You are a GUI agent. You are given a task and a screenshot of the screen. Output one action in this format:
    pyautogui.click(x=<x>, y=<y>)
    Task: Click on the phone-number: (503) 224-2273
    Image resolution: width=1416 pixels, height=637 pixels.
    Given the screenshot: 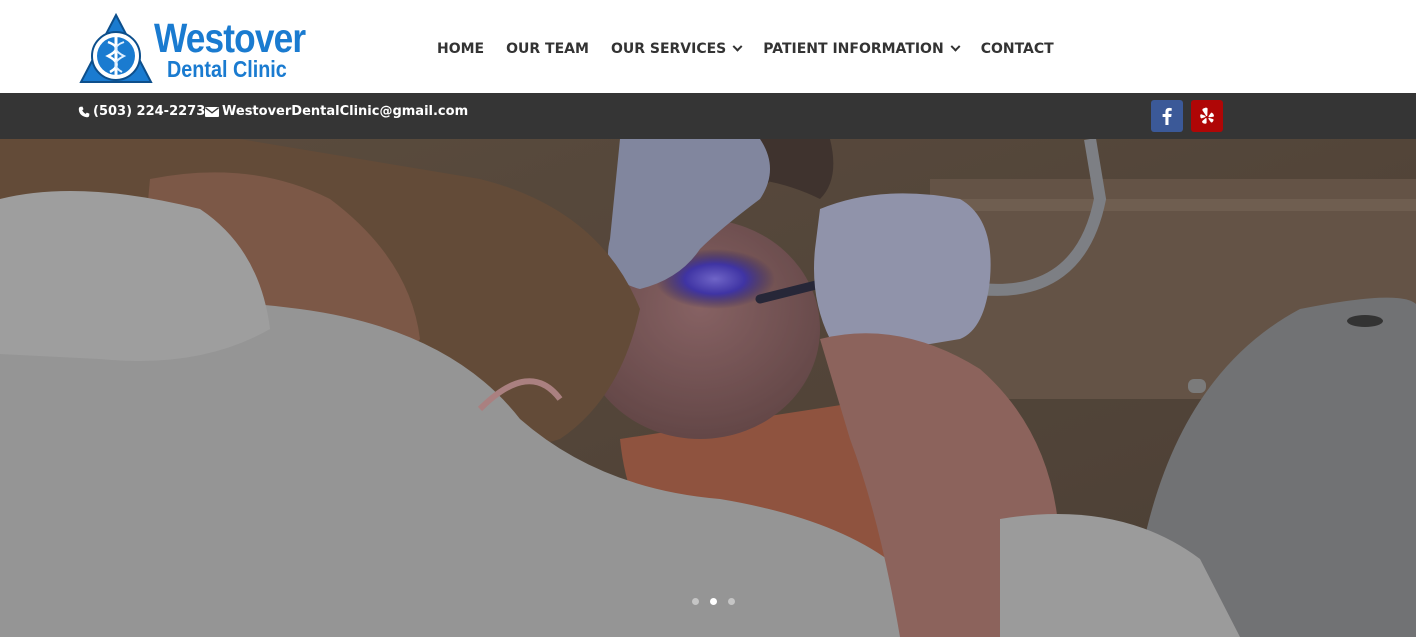 What is the action you would take?
    pyautogui.click(x=149, y=111)
    